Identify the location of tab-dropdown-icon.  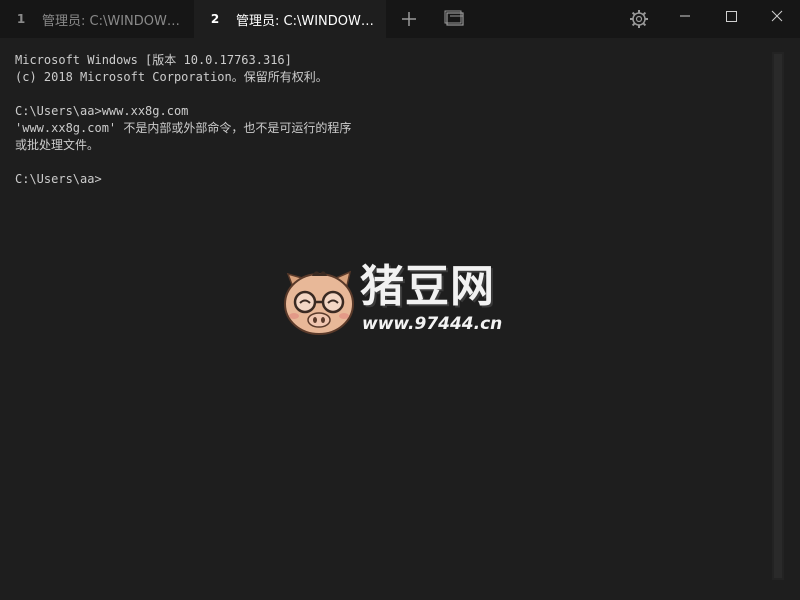
(454, 18).